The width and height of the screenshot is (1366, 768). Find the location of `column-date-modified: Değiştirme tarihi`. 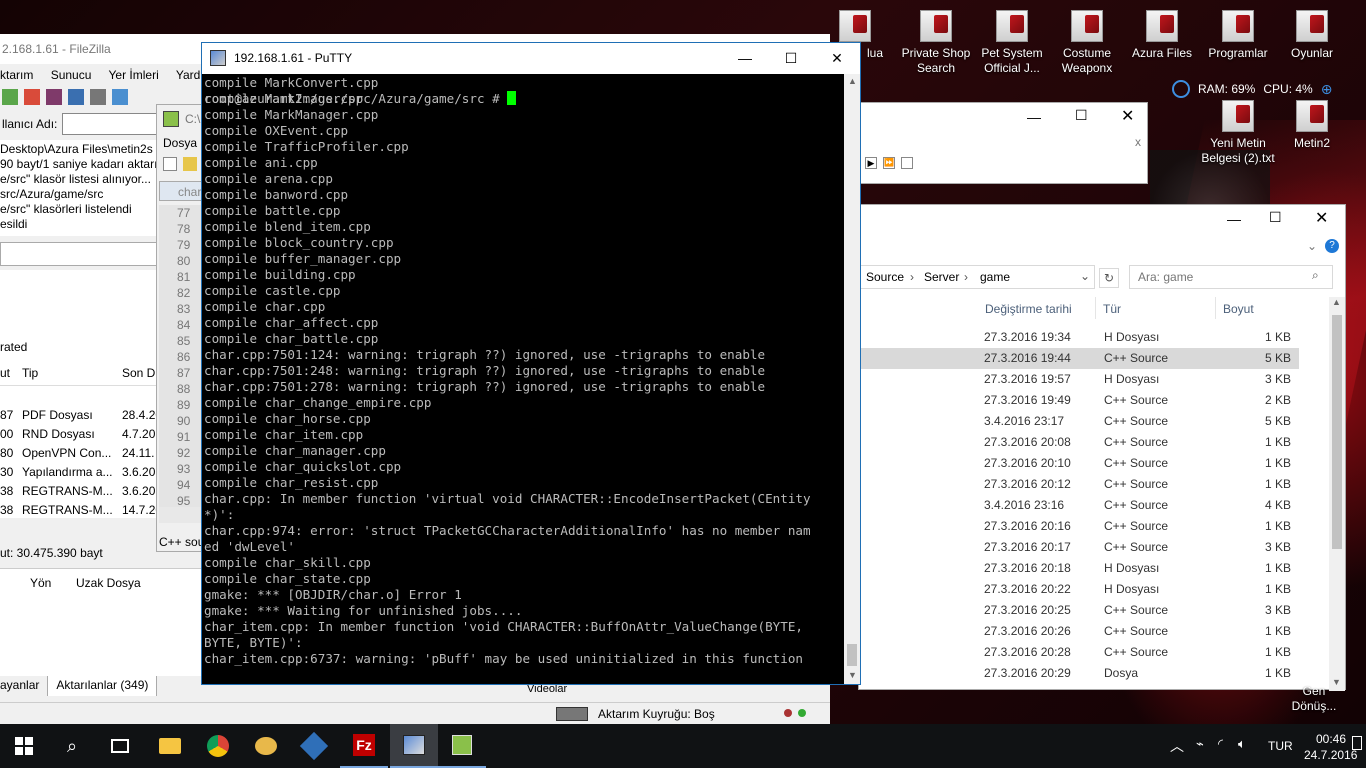

column-date-modified: Değiştirme tarihi is located at coordinates (1028, 309).